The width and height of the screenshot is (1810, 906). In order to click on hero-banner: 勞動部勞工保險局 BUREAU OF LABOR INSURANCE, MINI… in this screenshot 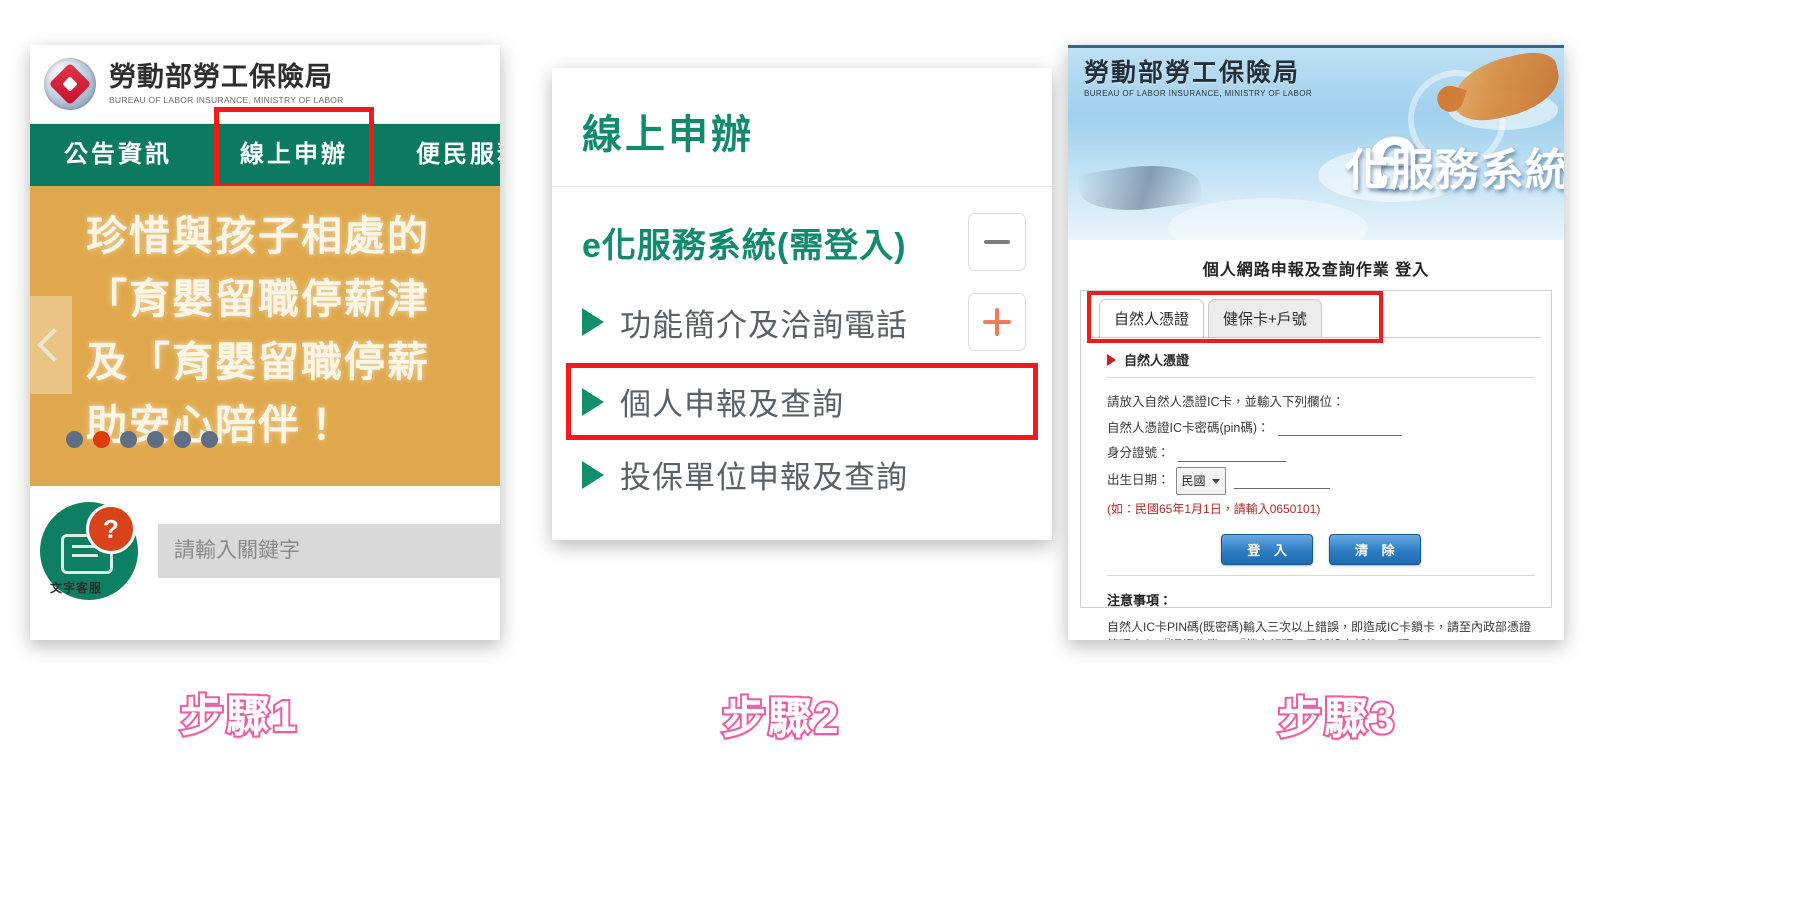, I will do `click(1316, 142)`.